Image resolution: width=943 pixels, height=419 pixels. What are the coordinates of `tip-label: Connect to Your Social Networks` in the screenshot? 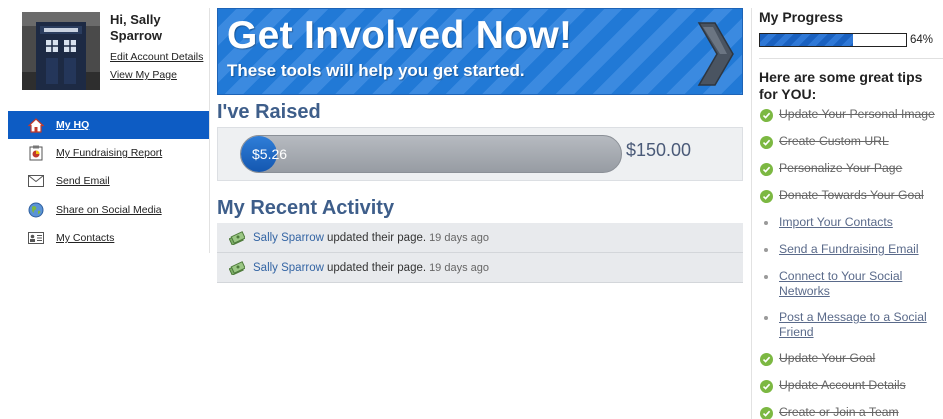 It's located at (841, 283).